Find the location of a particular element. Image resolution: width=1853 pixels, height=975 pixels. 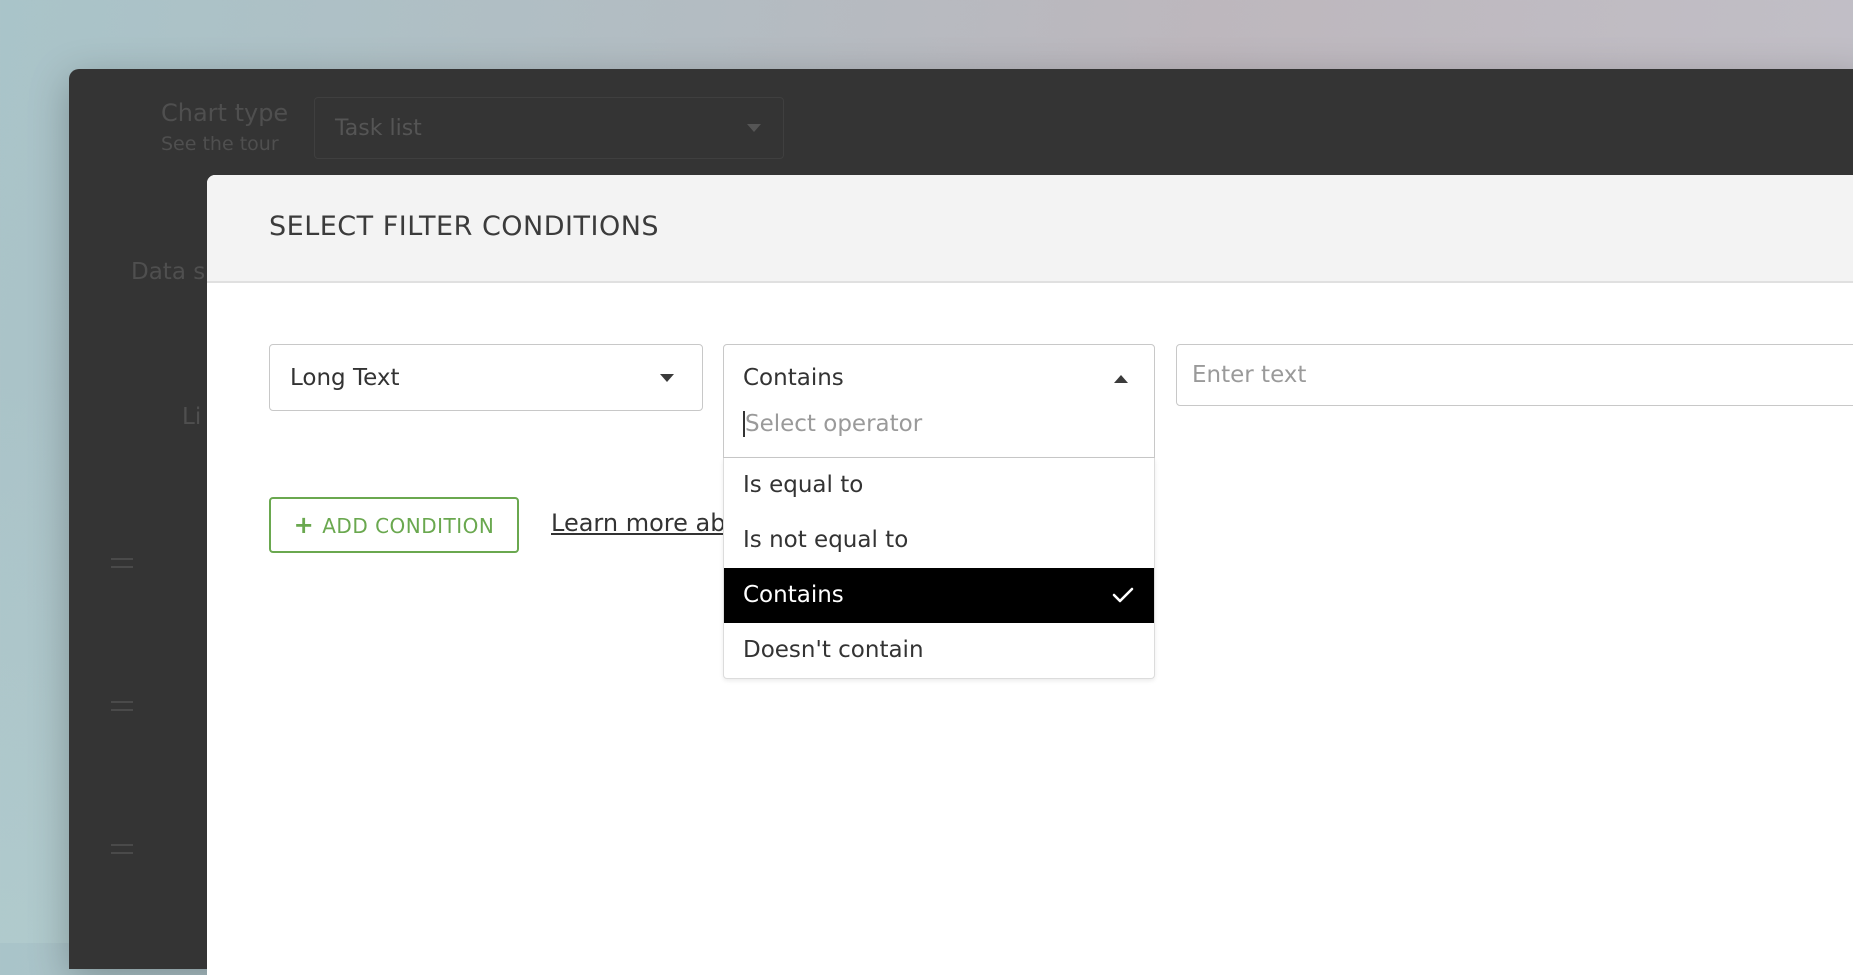

operator-option-contains: Contains is located at coordinates (939, 595).